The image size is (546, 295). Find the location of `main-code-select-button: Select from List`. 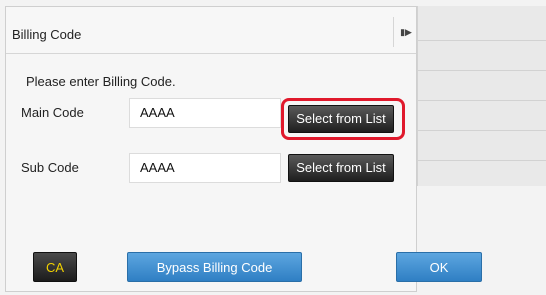

main-code-select-button: Select from List is located at coordinates (341, 119).